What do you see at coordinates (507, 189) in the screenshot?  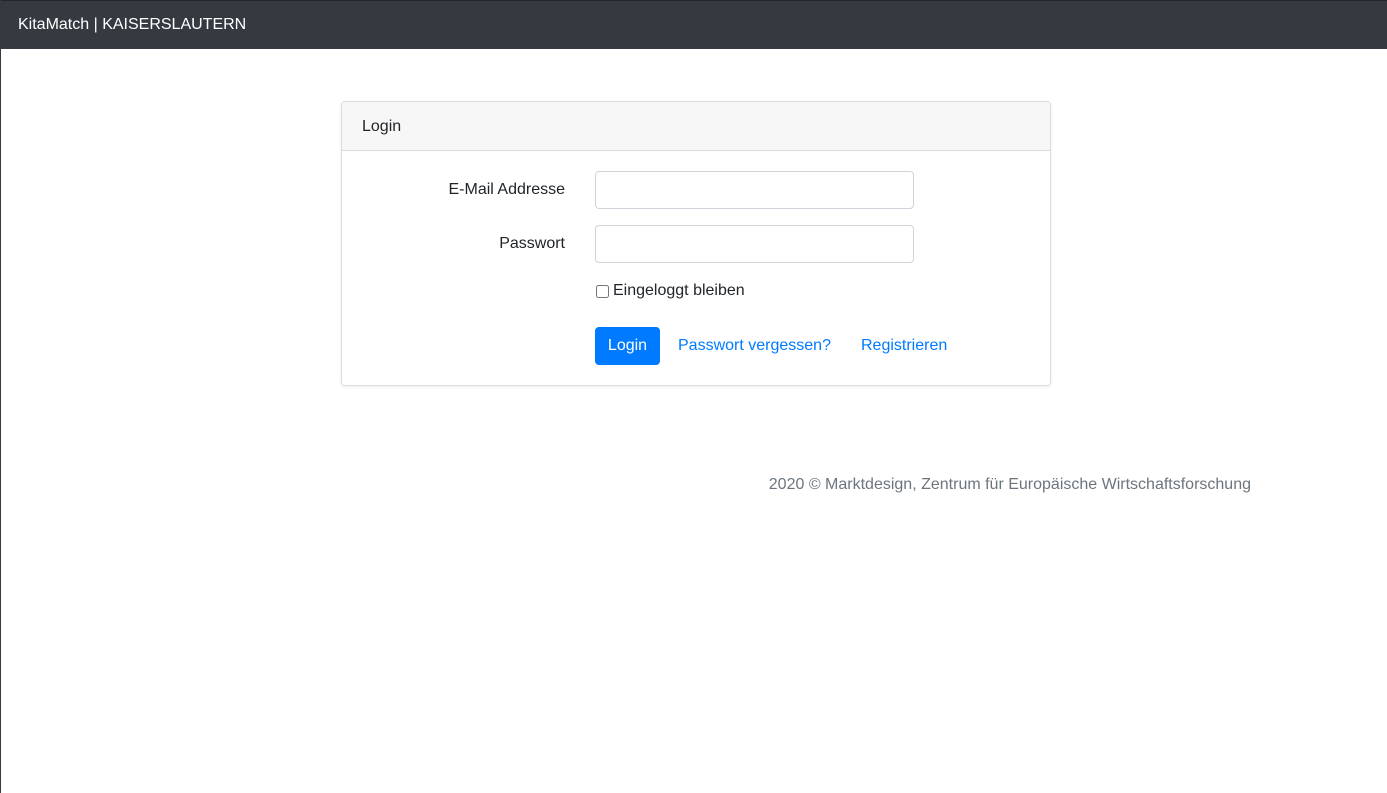 I see `email-label: E-Mail Addresse` at bounding box center [507, 189].